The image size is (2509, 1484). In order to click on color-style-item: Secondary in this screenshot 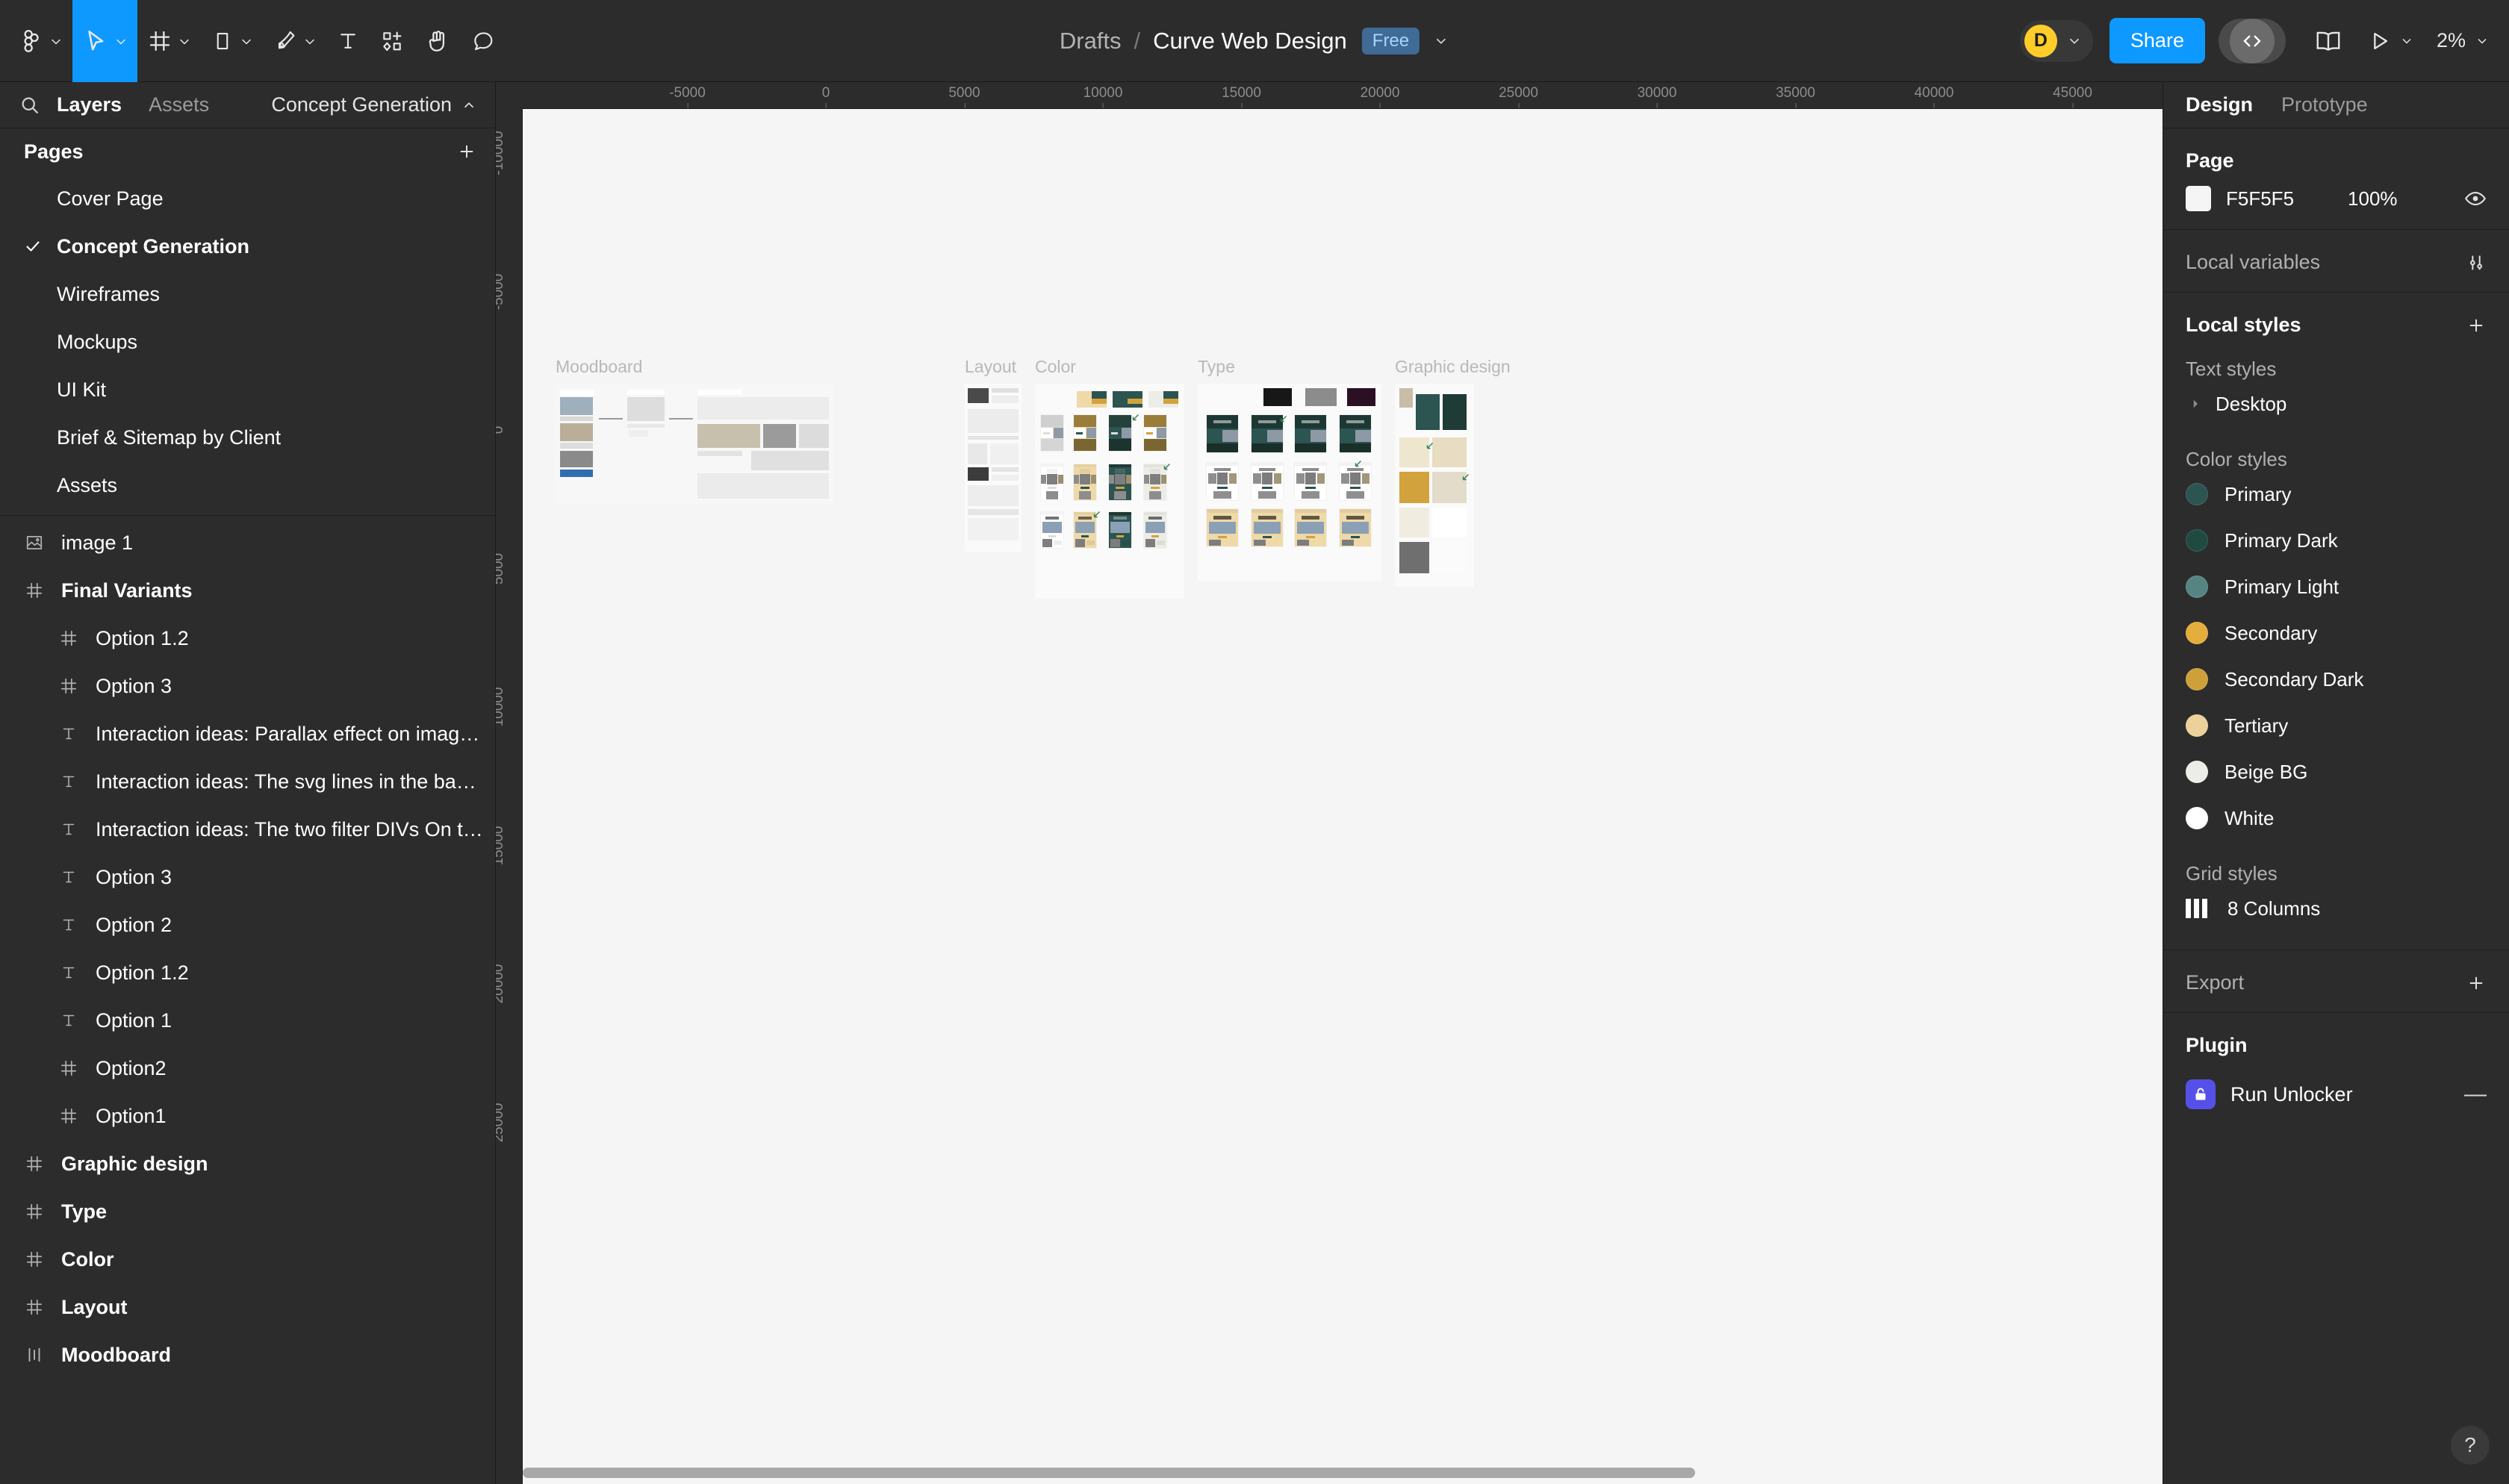, I will do `click(2336, 633)`.